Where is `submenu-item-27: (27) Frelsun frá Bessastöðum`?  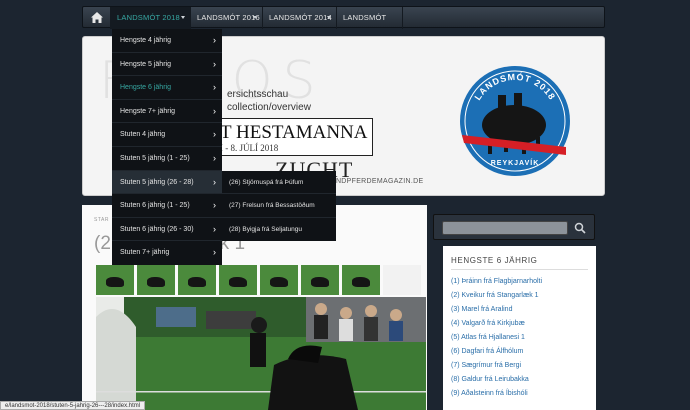 submenu-item-27: (27) Frelsun frá Bessastöðum is located at coordinates (279, 206).